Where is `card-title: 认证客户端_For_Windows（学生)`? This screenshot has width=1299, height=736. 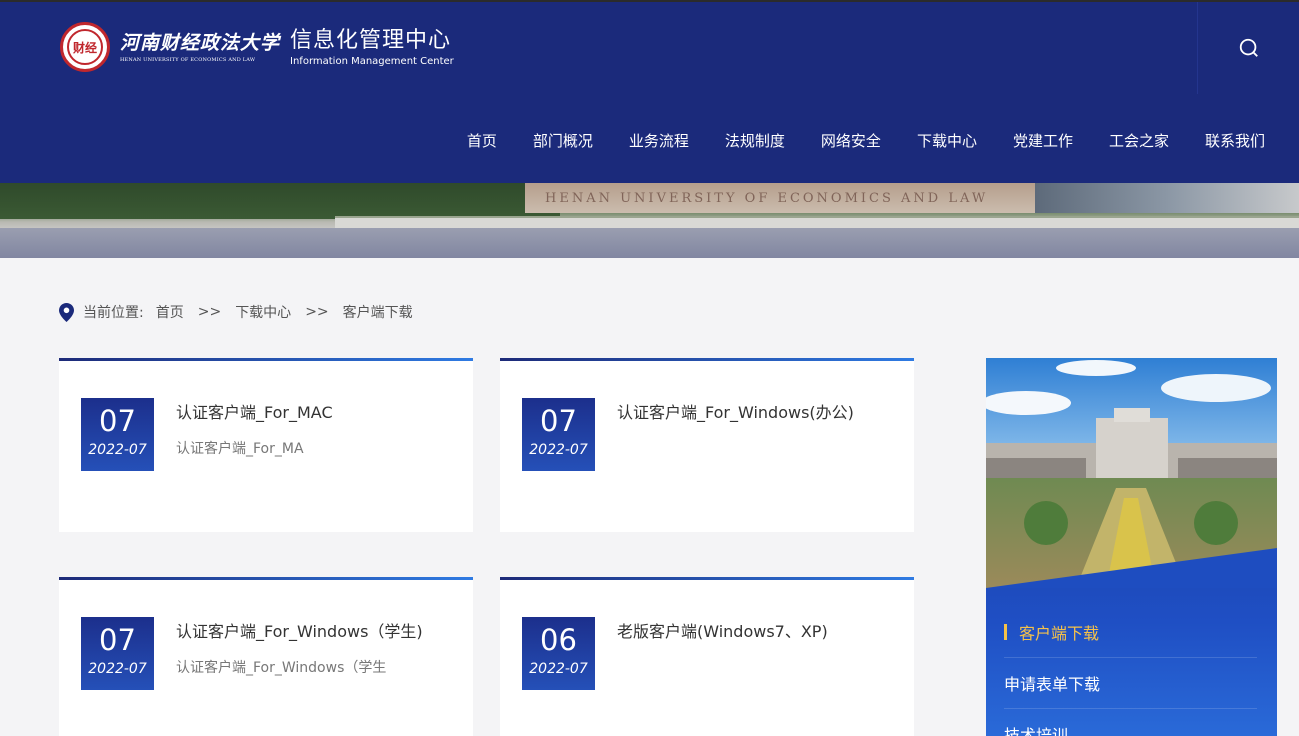
card-title: 认证客户端_For_Windows（学生) is located at coordinates (299, 630).